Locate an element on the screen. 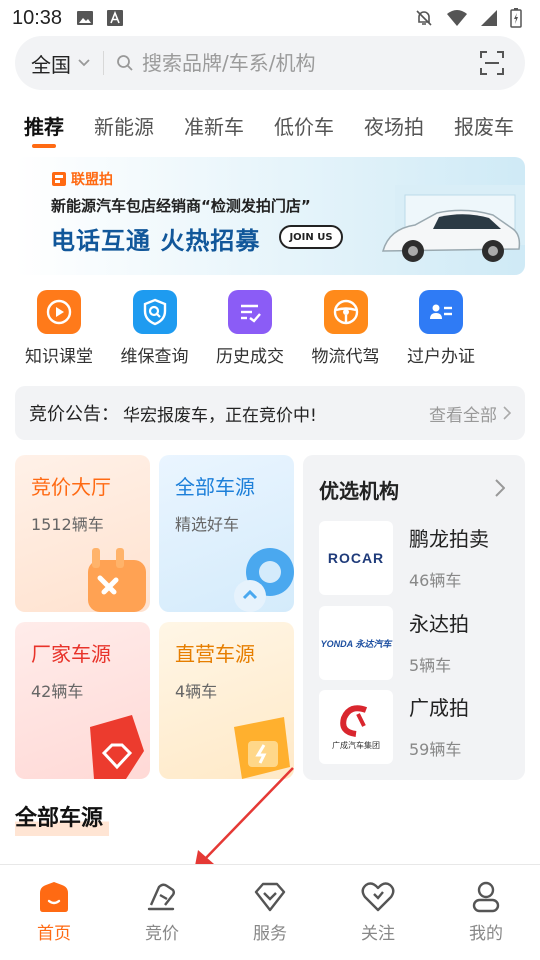 This screenshot has height=960, width=540. gavel-decoration-icon is located at coordinates (117, 580).